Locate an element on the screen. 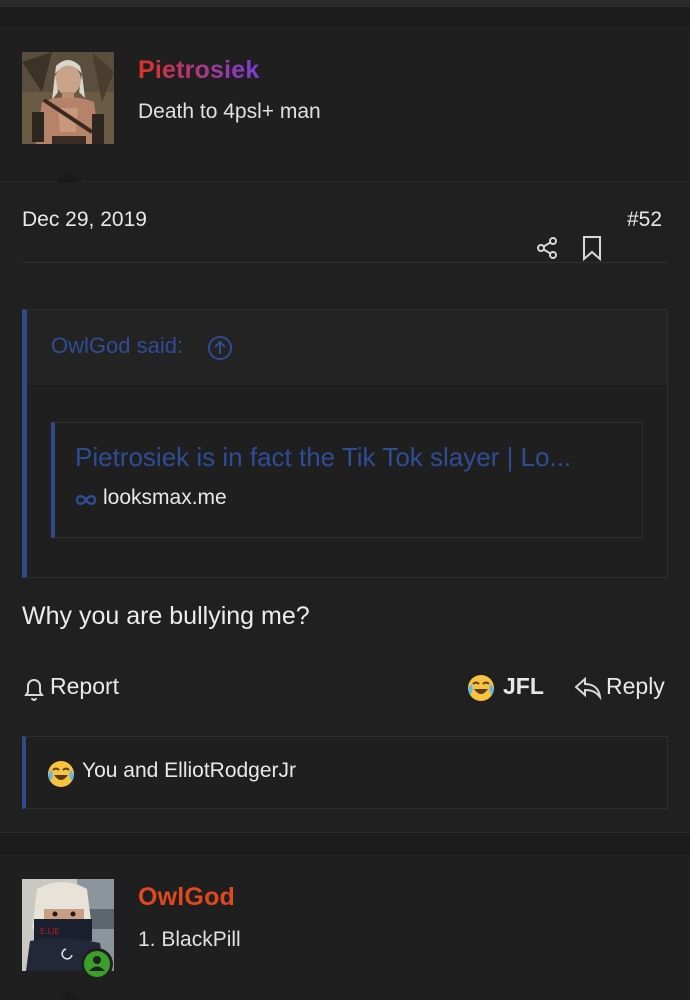  top-bar is located at coordinates (345, 3).